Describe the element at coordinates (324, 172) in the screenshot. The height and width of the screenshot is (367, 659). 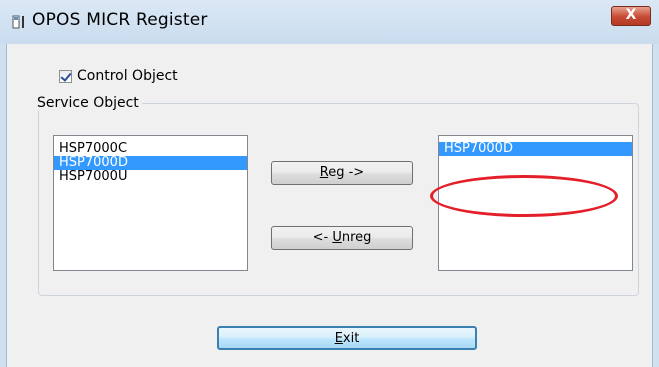
I see `register-button-accelerator: R` at that location.